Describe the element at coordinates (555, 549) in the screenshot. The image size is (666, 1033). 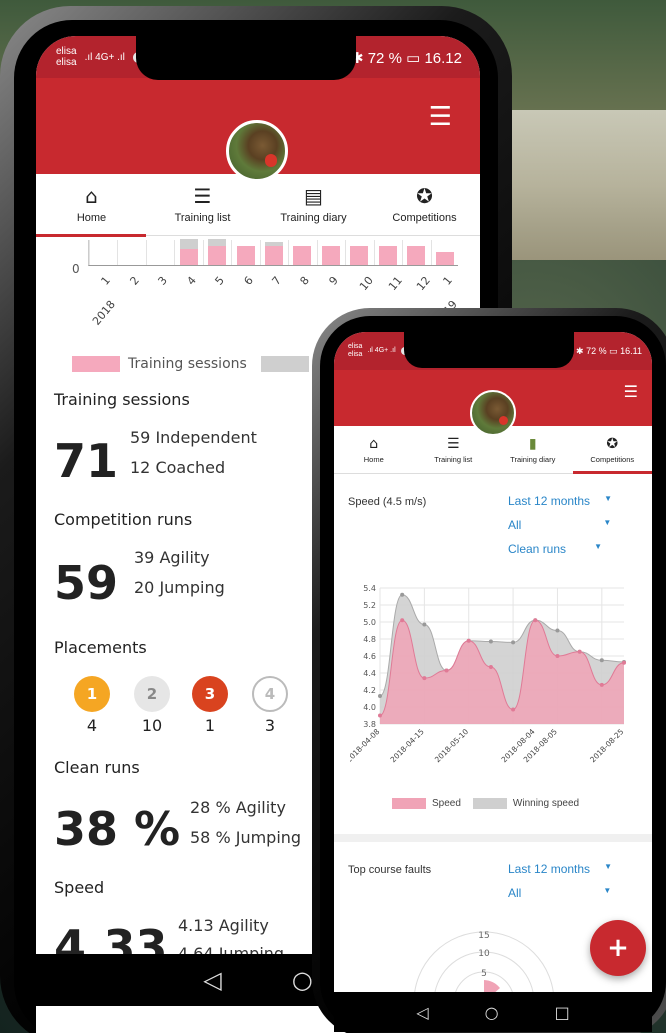
I see `filter-runs: Clean runs ▼` at that location.